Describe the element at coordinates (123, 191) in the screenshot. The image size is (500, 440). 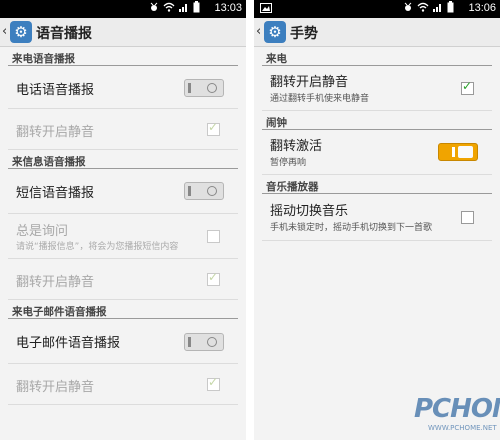
I see `setting-row-sms-voice: 短信语音播报` at that location.